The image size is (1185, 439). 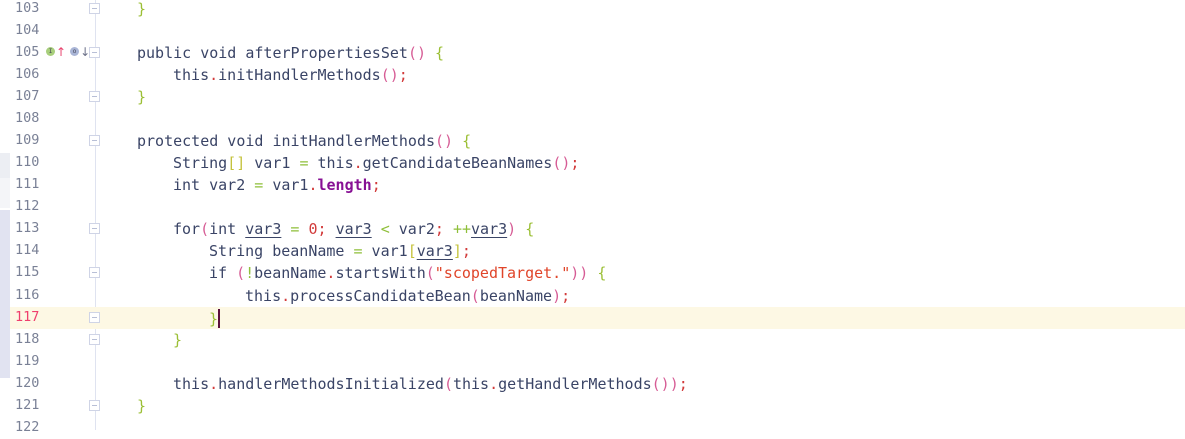 I want to click on code-line: 116 this.processCandidateBean(beanName);, so click(x=592, y=296).